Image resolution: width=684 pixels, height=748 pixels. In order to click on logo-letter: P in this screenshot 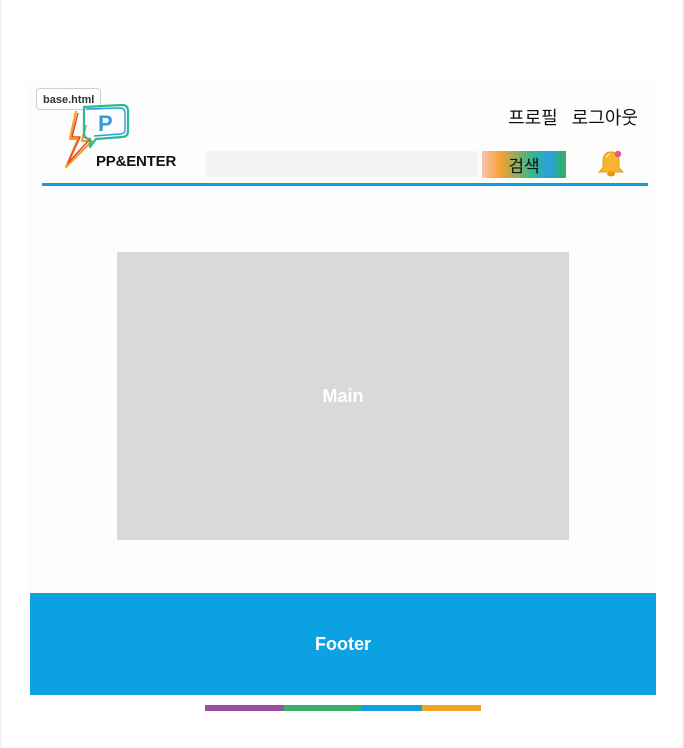, I will do `click(105, 123)`.